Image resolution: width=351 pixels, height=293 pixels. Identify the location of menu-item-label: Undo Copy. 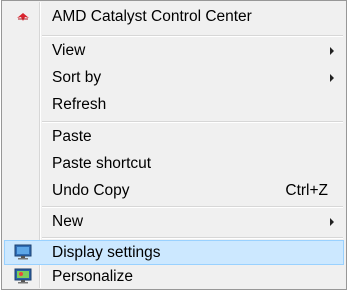
(91, 190).